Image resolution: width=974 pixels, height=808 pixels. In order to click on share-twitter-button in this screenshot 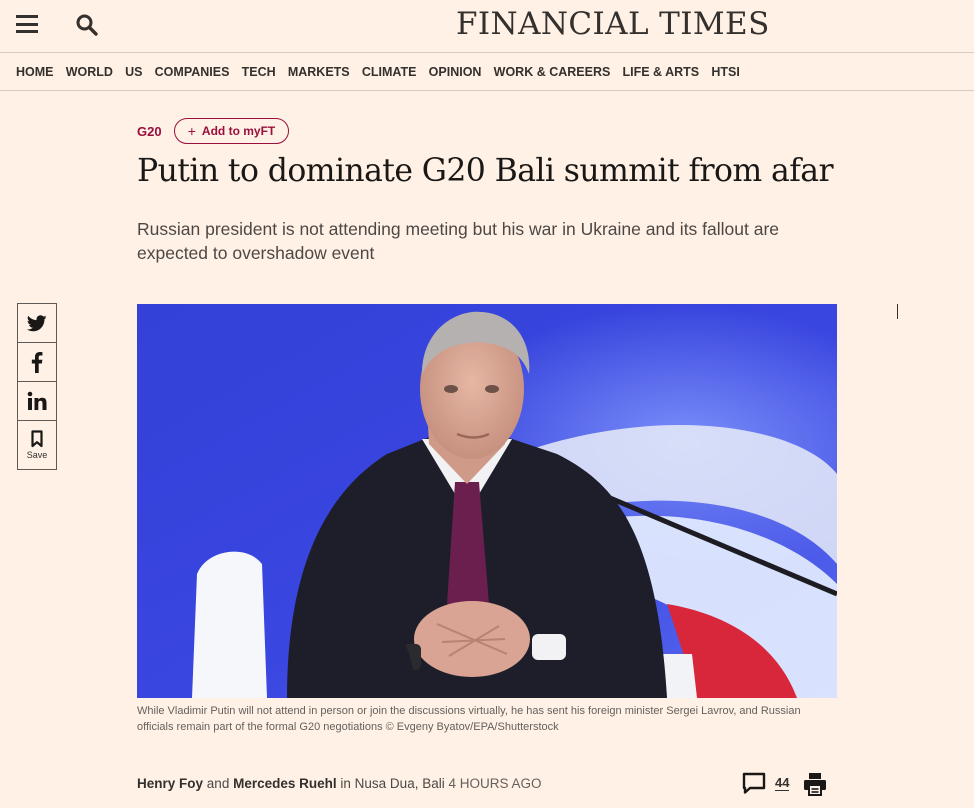, I will do `click(37, 323)`.